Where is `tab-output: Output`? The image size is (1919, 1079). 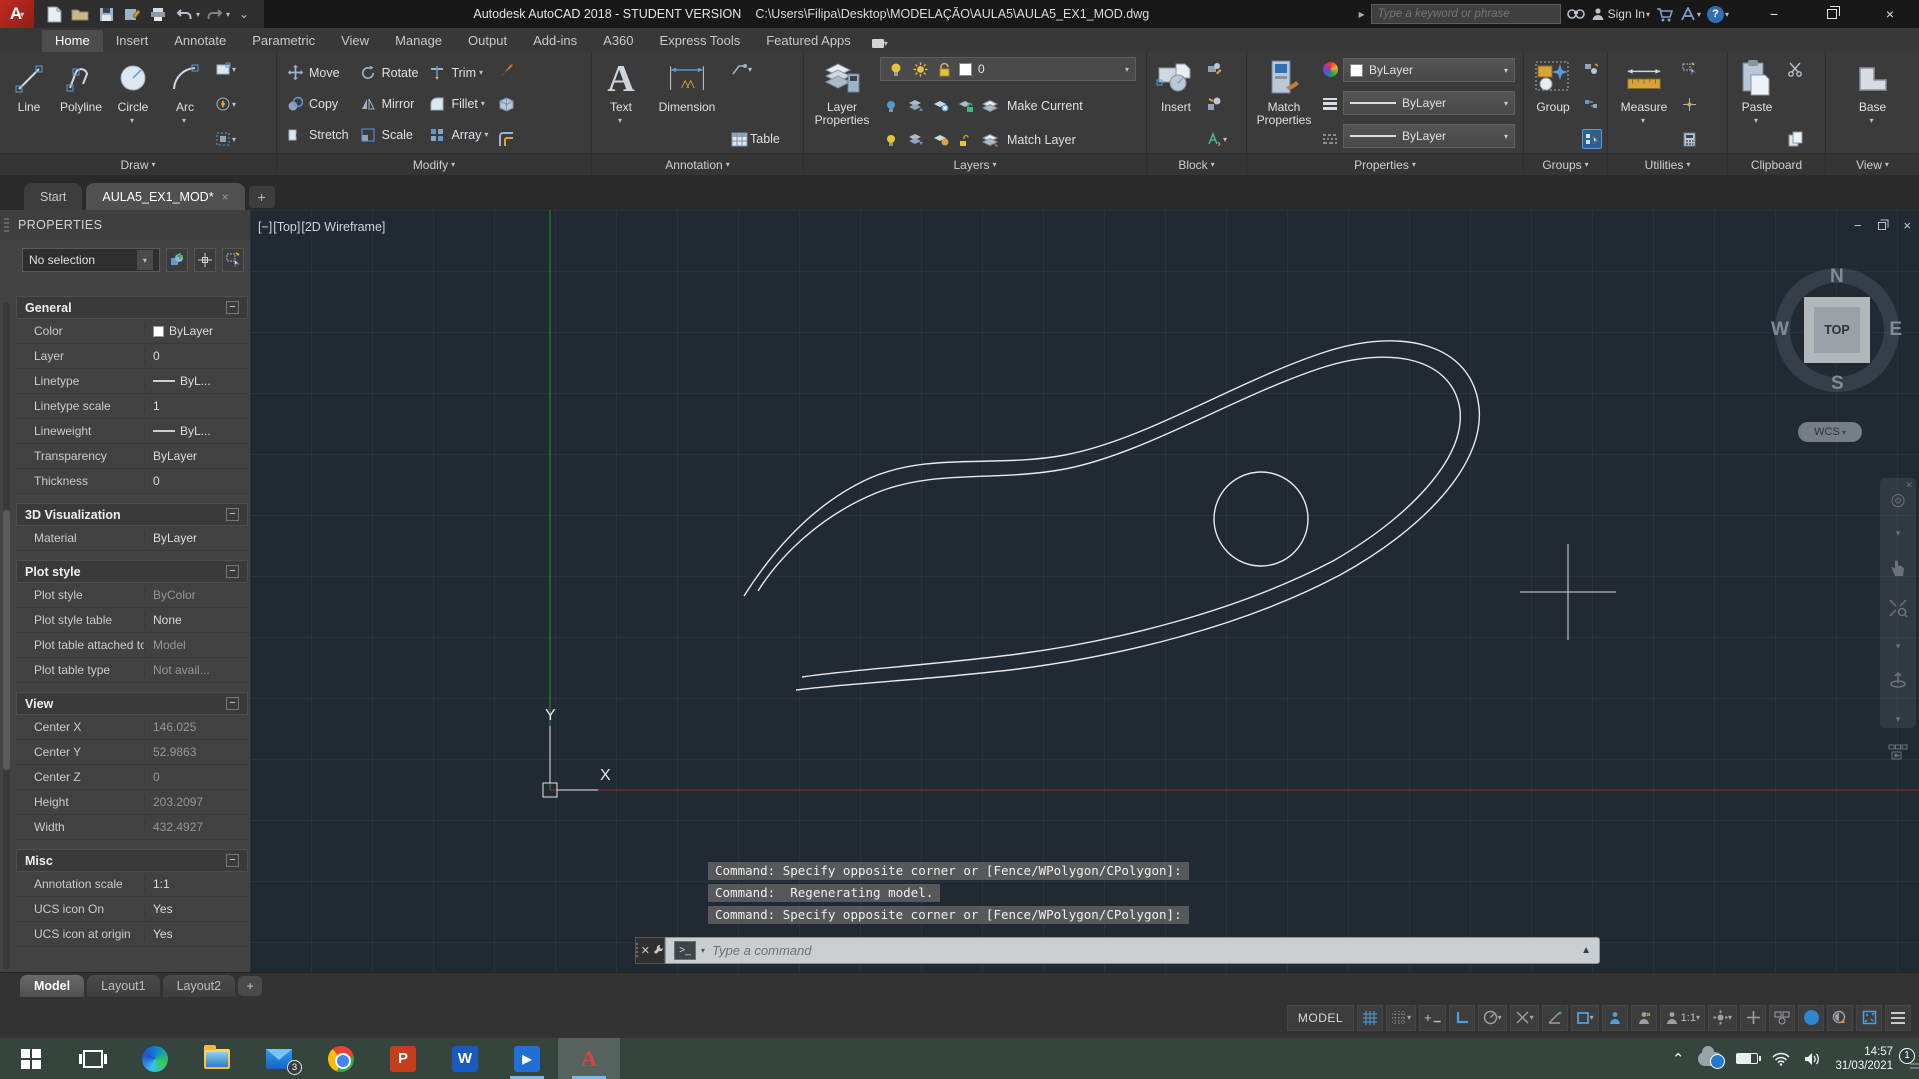
tab-output: Output is located at coordinates (487, 41).